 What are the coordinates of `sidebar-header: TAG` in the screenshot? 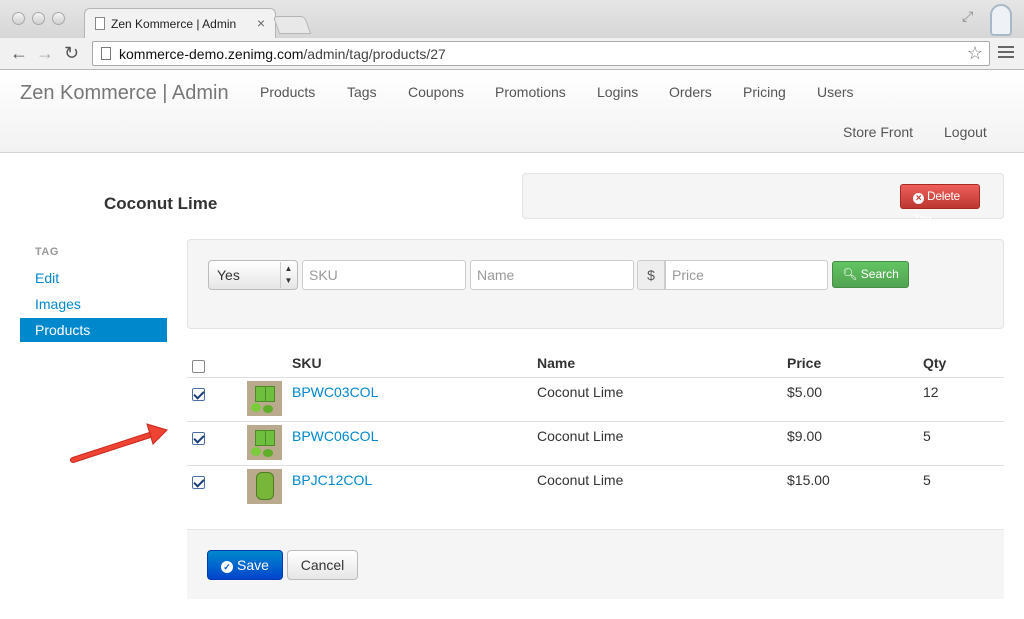 It's located at (47, 252).